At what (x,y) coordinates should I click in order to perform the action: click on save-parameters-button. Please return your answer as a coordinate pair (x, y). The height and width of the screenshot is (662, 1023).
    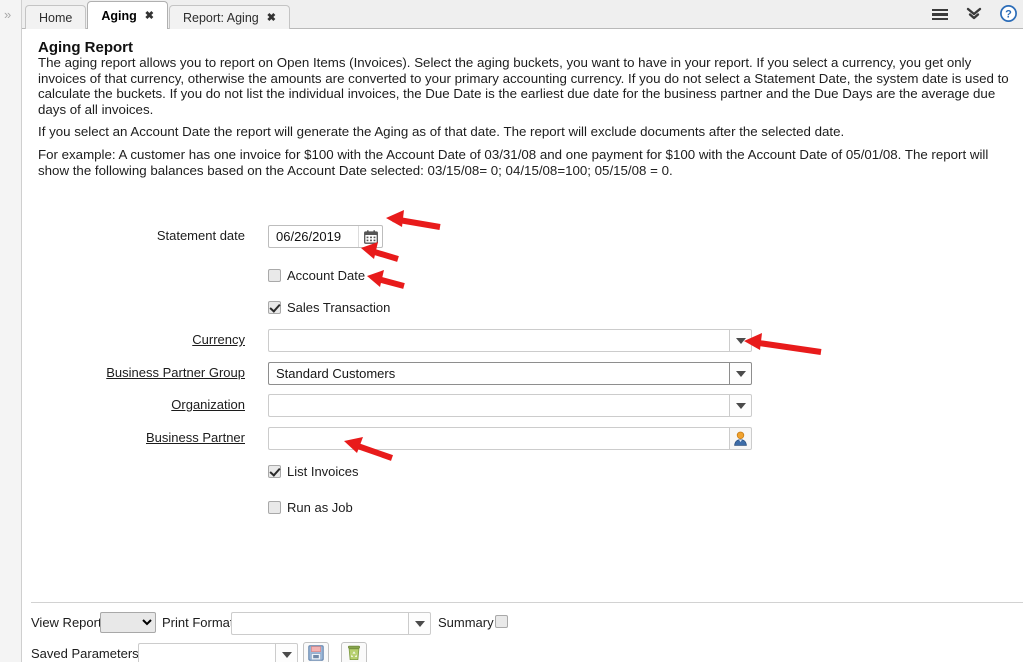
    Looking at the image, I should click on (316, 652).